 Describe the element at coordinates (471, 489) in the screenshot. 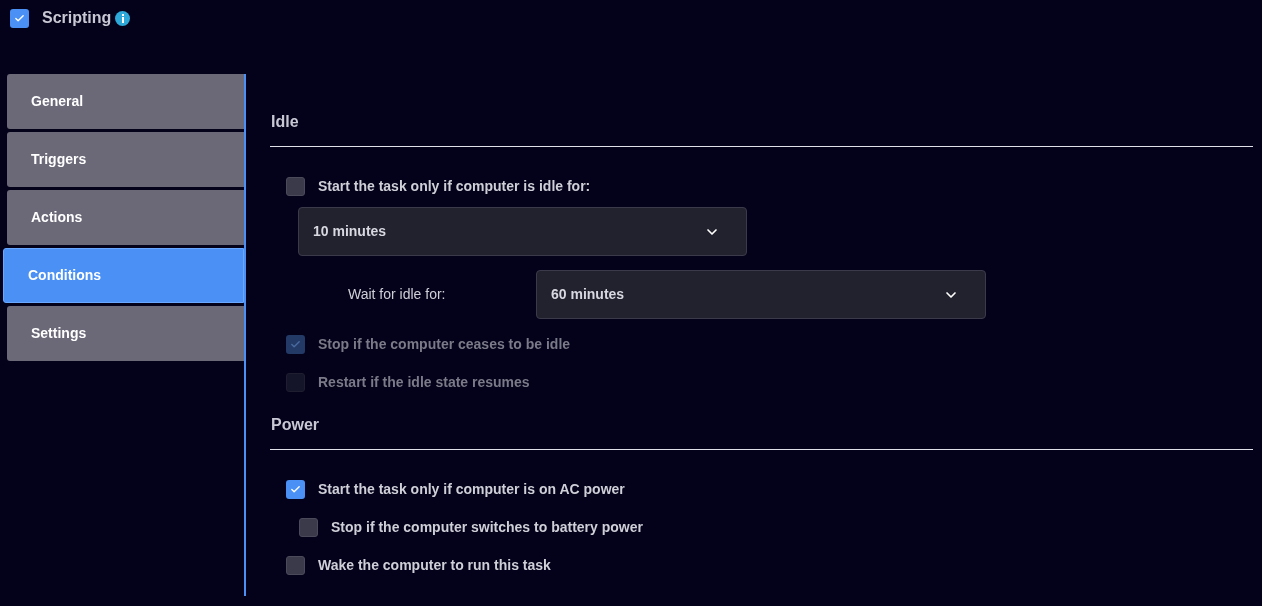

I see `option-label: Start the task only if computer is on AC power` at that location.